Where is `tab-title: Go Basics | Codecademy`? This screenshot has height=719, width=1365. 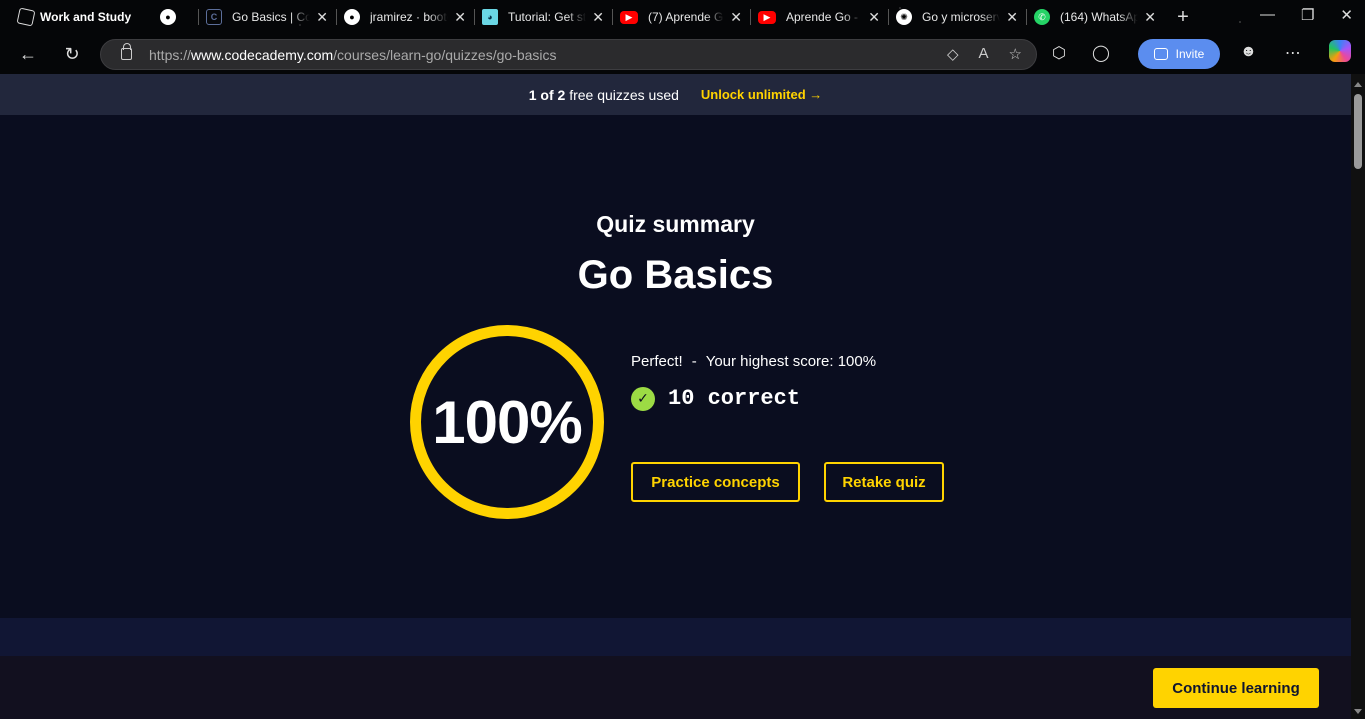
tab-title: Go Basics | Codecademy is located at coordinates (271, 17).